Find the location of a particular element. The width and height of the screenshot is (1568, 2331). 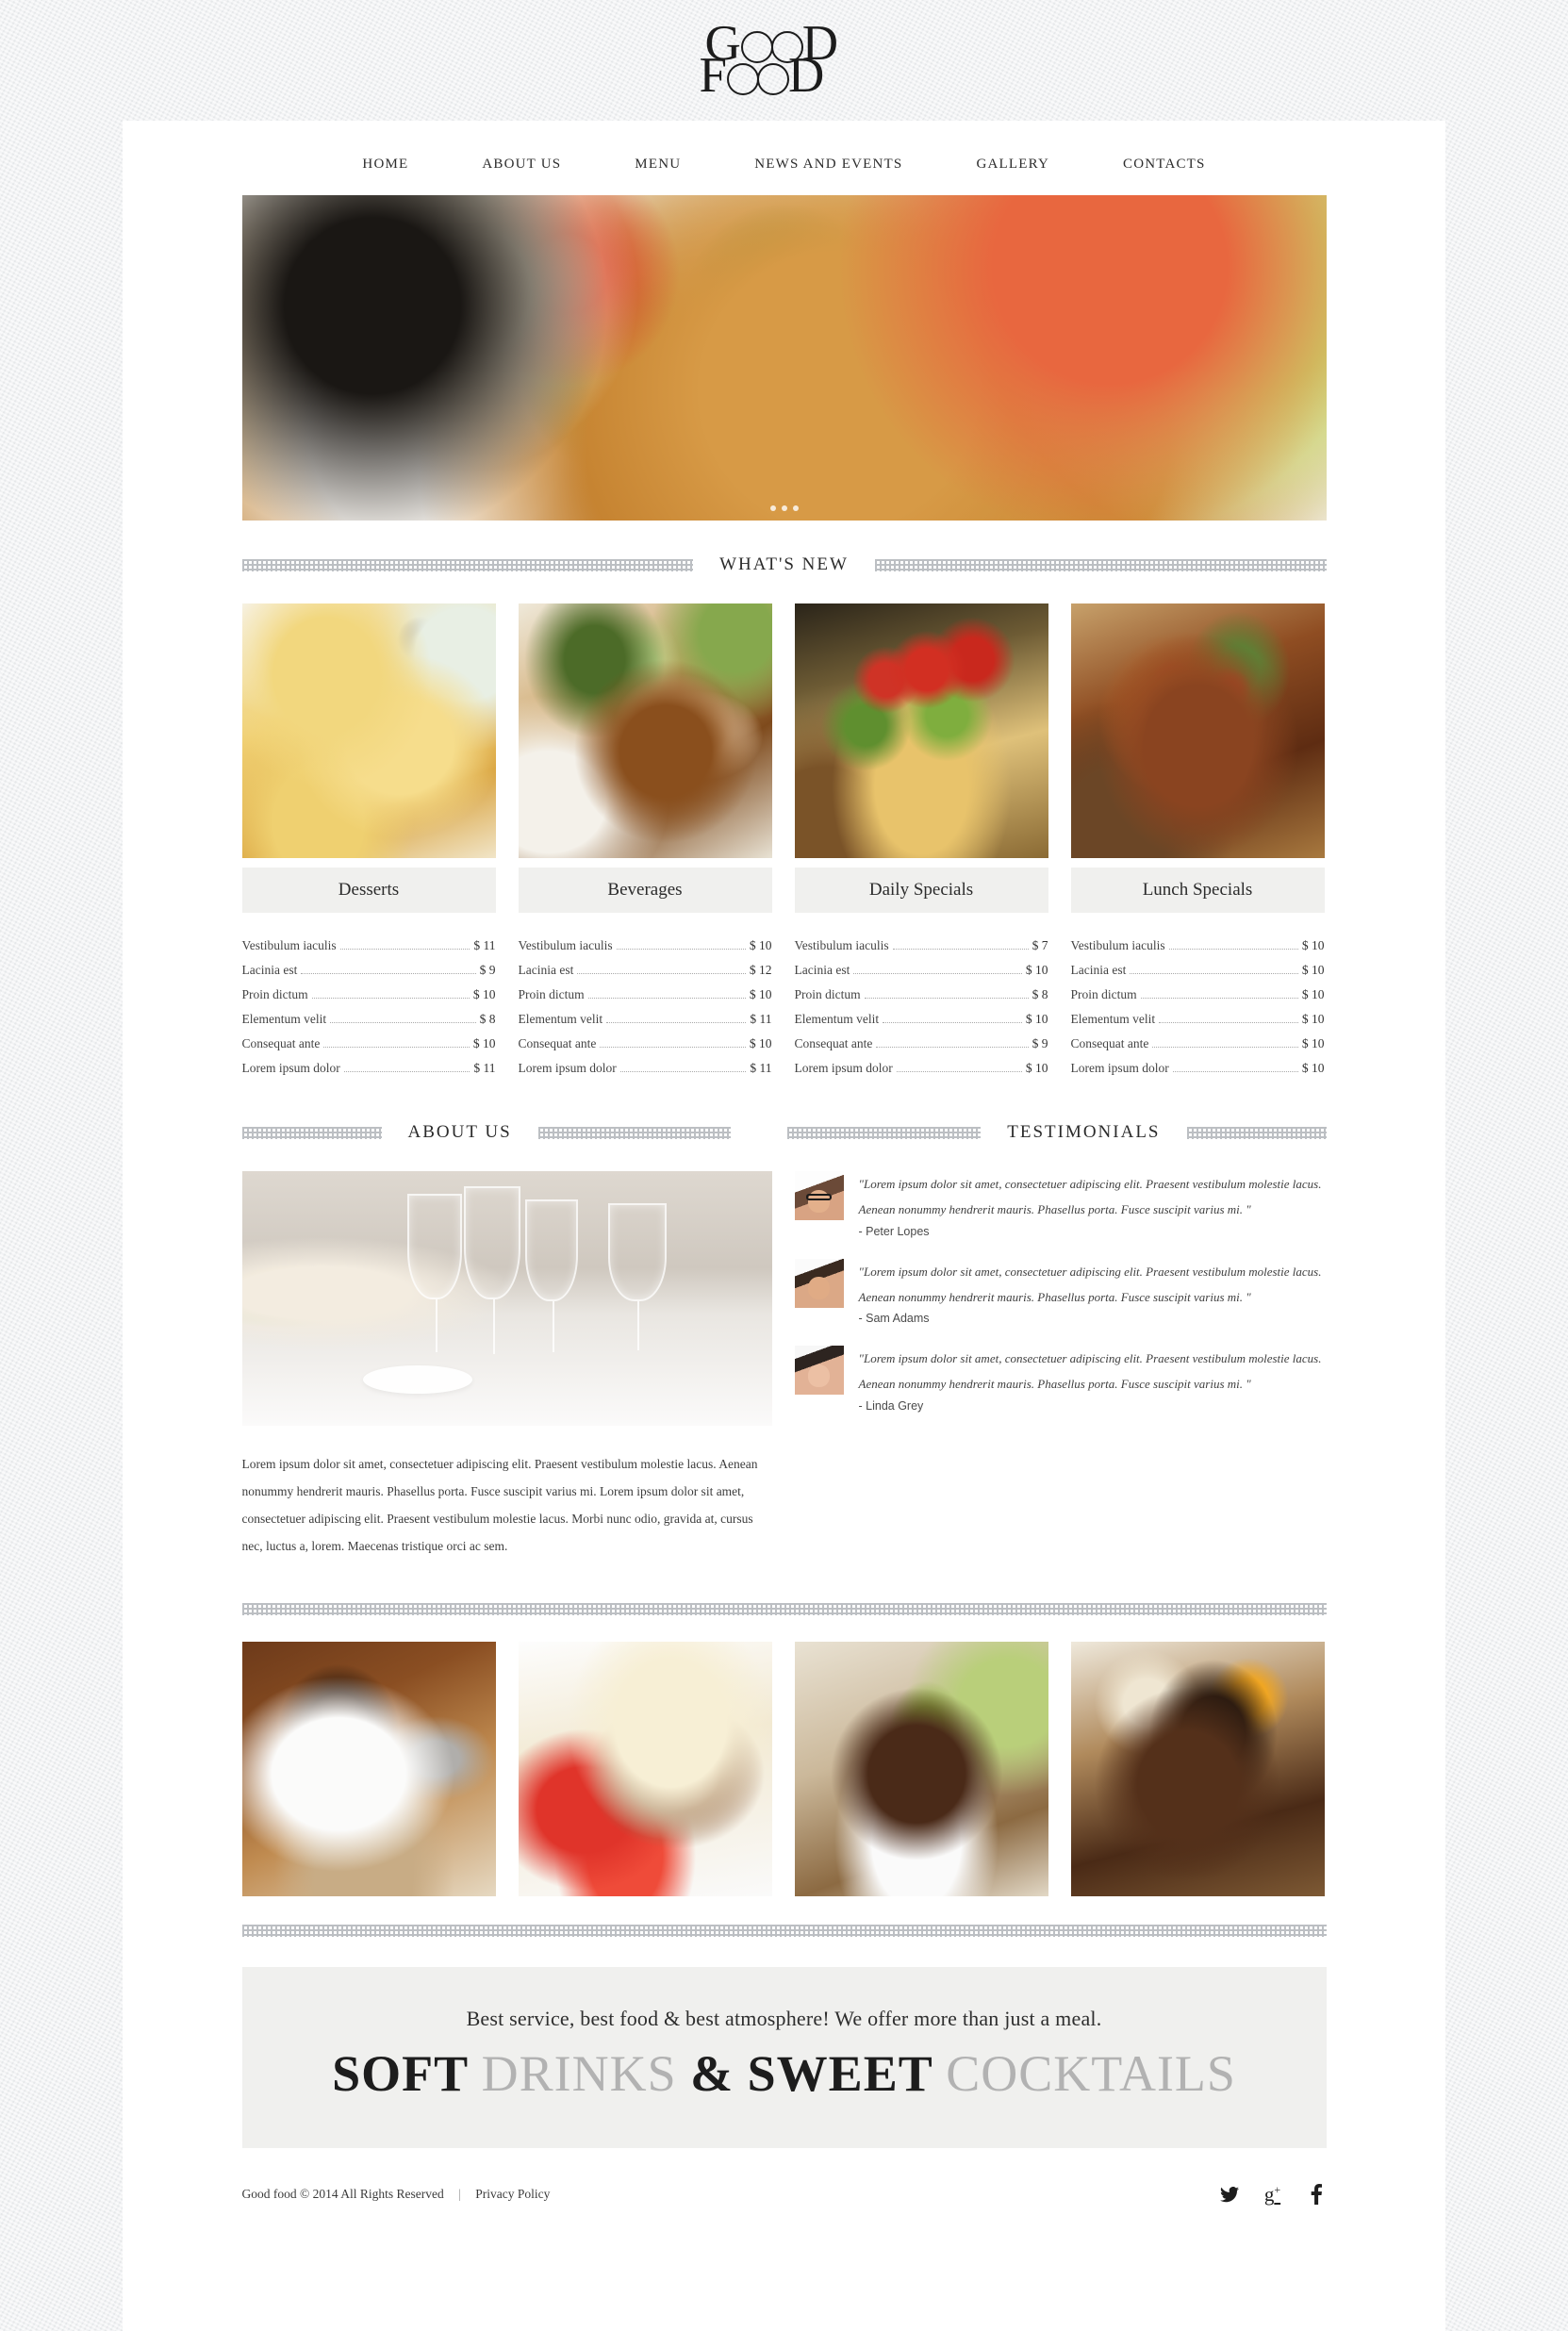

testimonial-author: - Peter Lopes is located at coordinates (894, 1231).